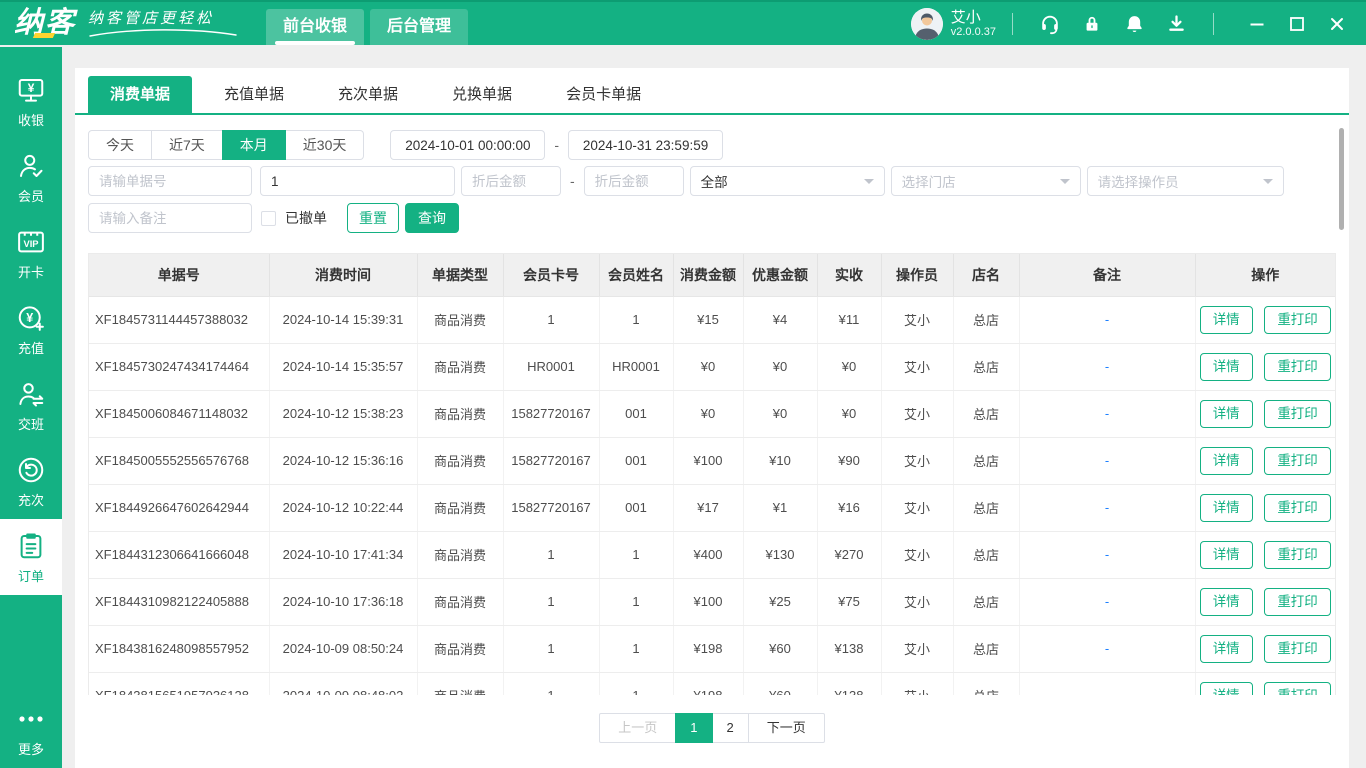 This screenshot has width=1366, height=768. I want to click on sidebar-item-member: 会员, so click(31, 177).